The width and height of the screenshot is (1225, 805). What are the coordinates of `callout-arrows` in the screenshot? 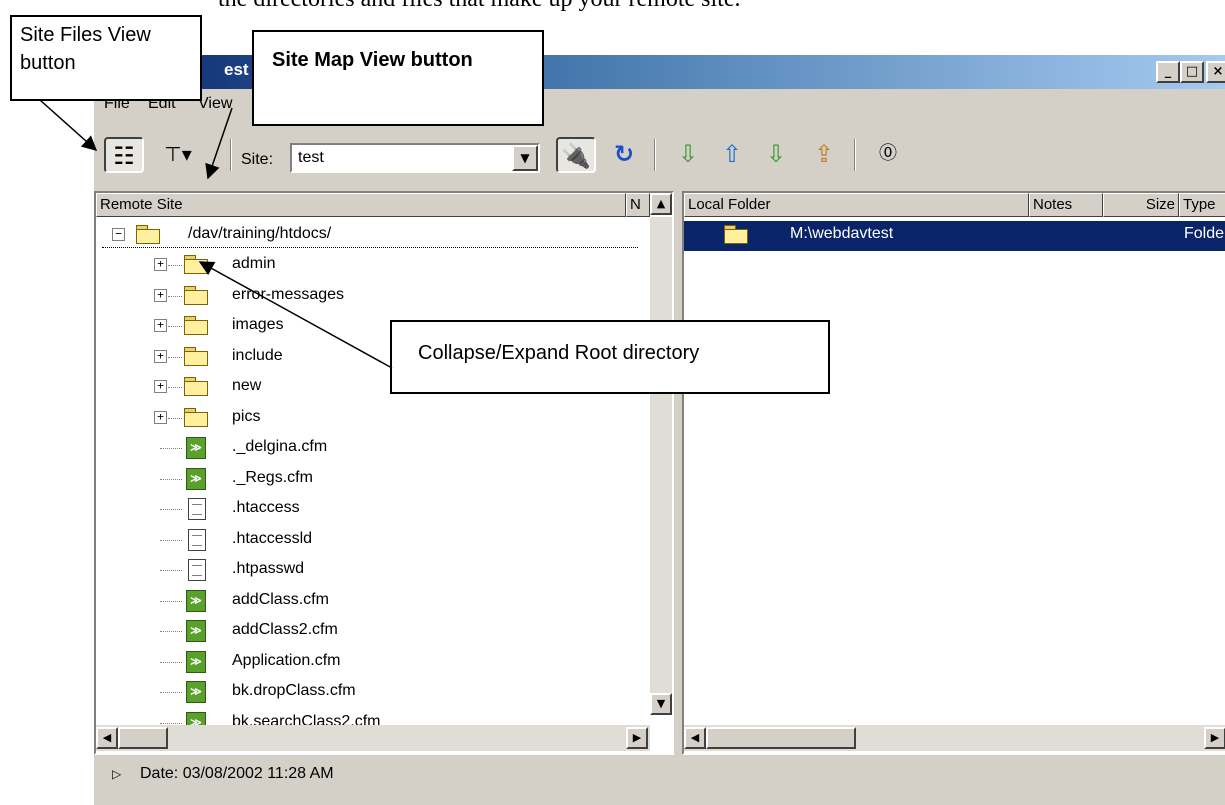 It's located at (216, 234).